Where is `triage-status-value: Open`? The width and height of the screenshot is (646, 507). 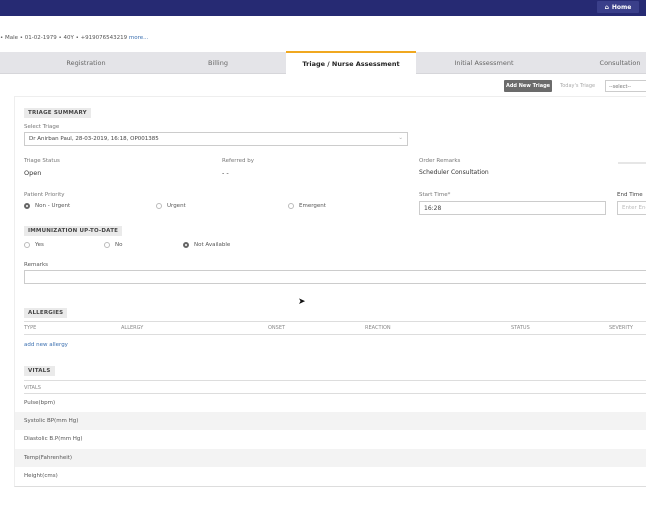 triage-status-value: Open is located at coordinates (33, 173).